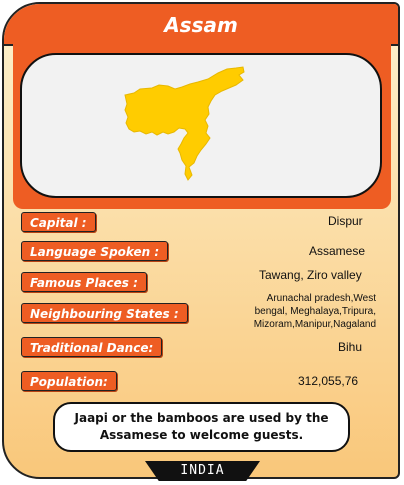 The height and width of the screenshot is (485, 404). What do you see at coordinates (328, 381) in the screenshot?
I see `population-value: 312,055,76` at bounding box center [328, 381].